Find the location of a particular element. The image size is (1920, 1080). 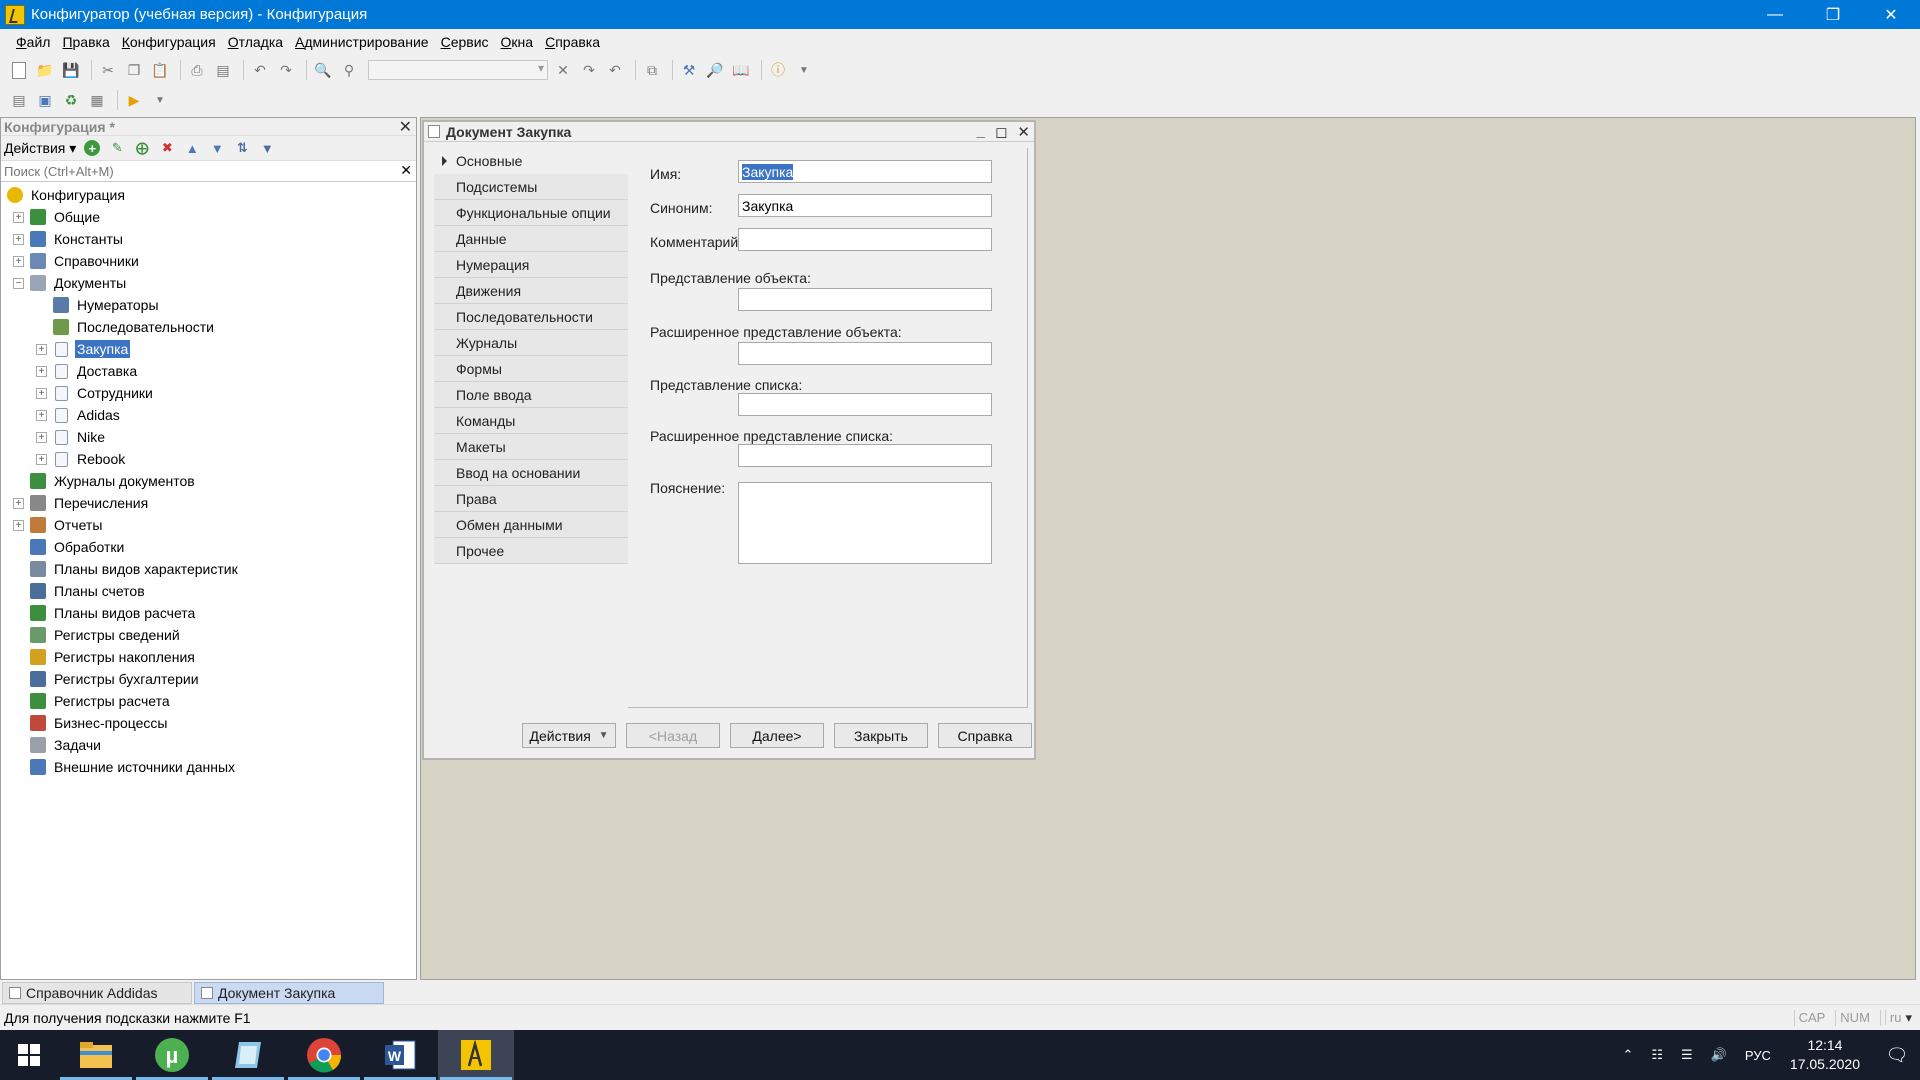

menu-debug: Отладка is located at coordinates (255, 42).